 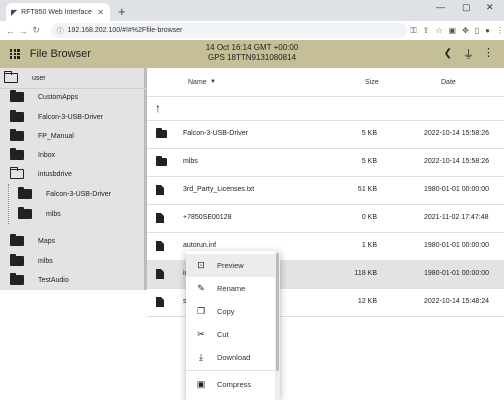 I want to click on tree-label: TestAudio, so click(x=53, y=280).